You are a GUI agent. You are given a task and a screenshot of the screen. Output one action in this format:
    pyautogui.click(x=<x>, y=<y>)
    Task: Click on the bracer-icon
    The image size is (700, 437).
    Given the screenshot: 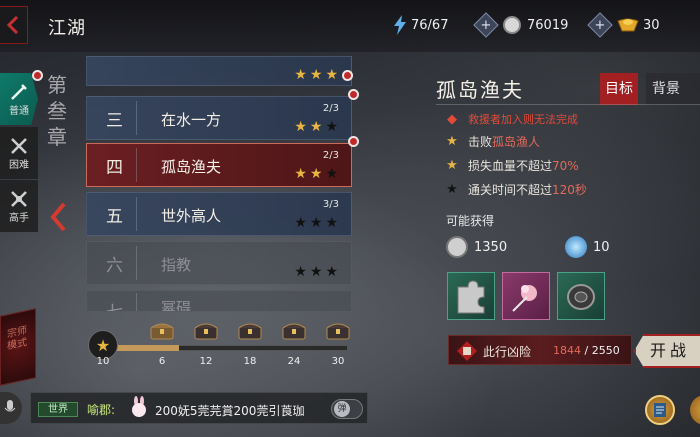 What is the action you would take?
    pyautogui.click(x=581, y=297)
    